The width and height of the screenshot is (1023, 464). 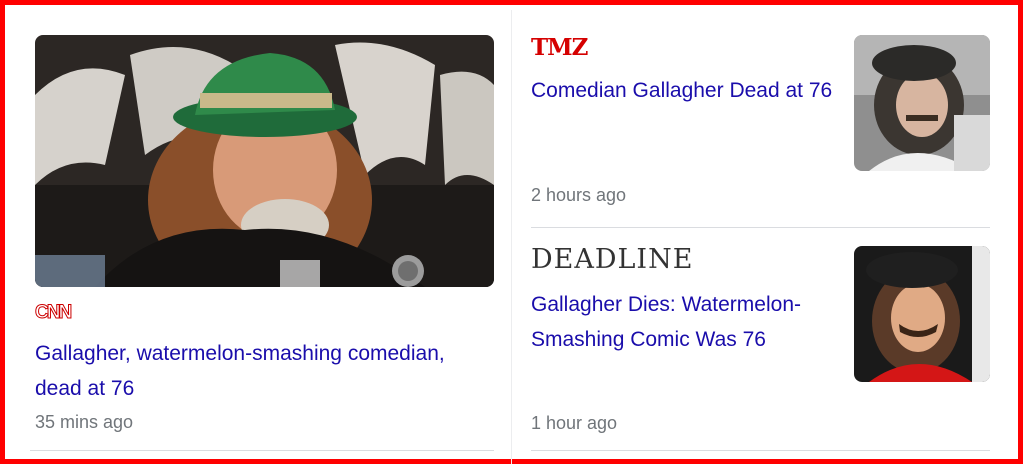 I want to click on story-headline: Comedian Gallagher Dead at 76, so click(x=687, y=90).